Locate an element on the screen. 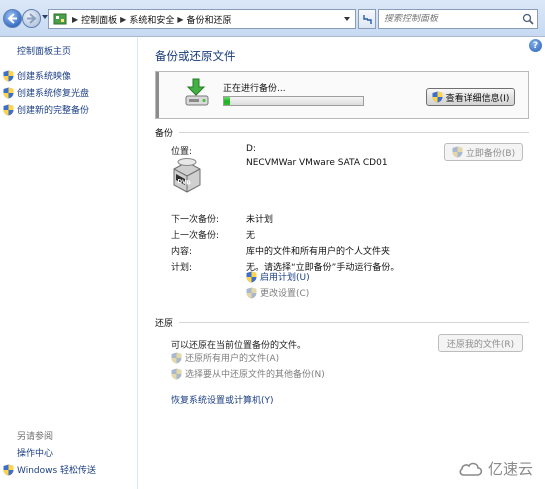 The width and height of the screenshot is (545, 489). arrow-left-icon is located at coordinates (12, 18).